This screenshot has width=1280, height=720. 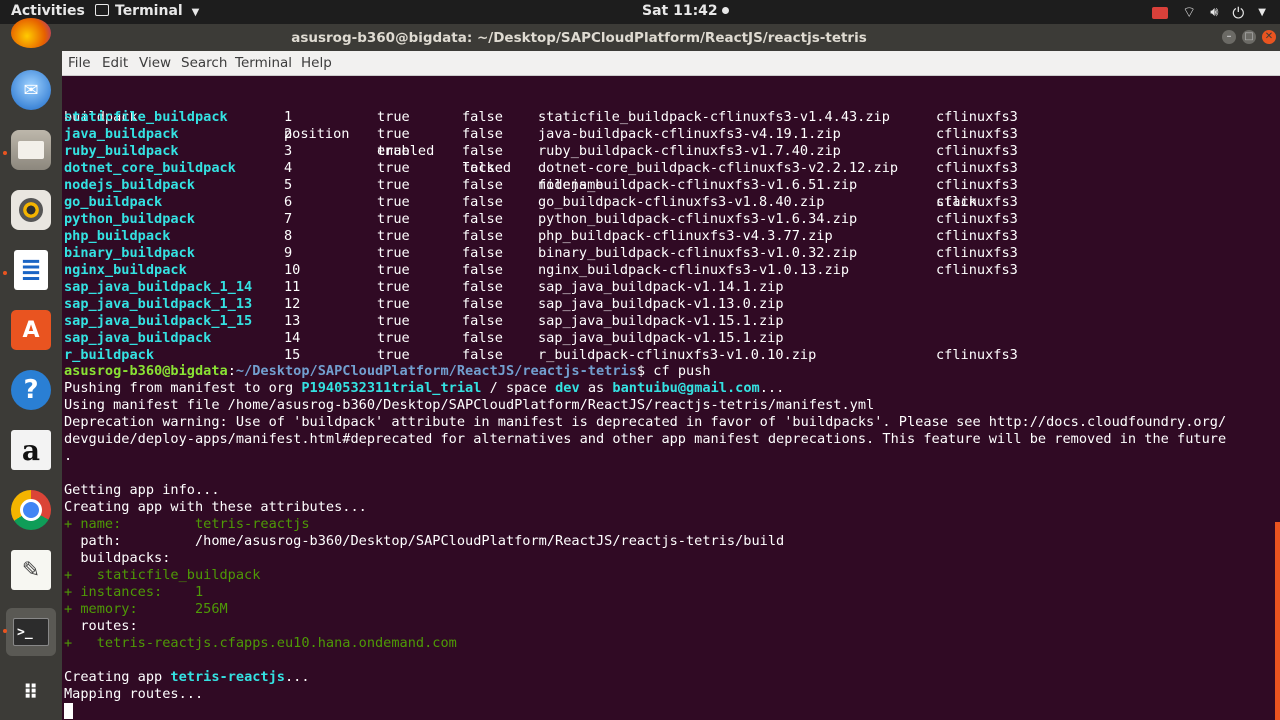 I want to click on buildpack-position: 8, so click(x=288, y=236).